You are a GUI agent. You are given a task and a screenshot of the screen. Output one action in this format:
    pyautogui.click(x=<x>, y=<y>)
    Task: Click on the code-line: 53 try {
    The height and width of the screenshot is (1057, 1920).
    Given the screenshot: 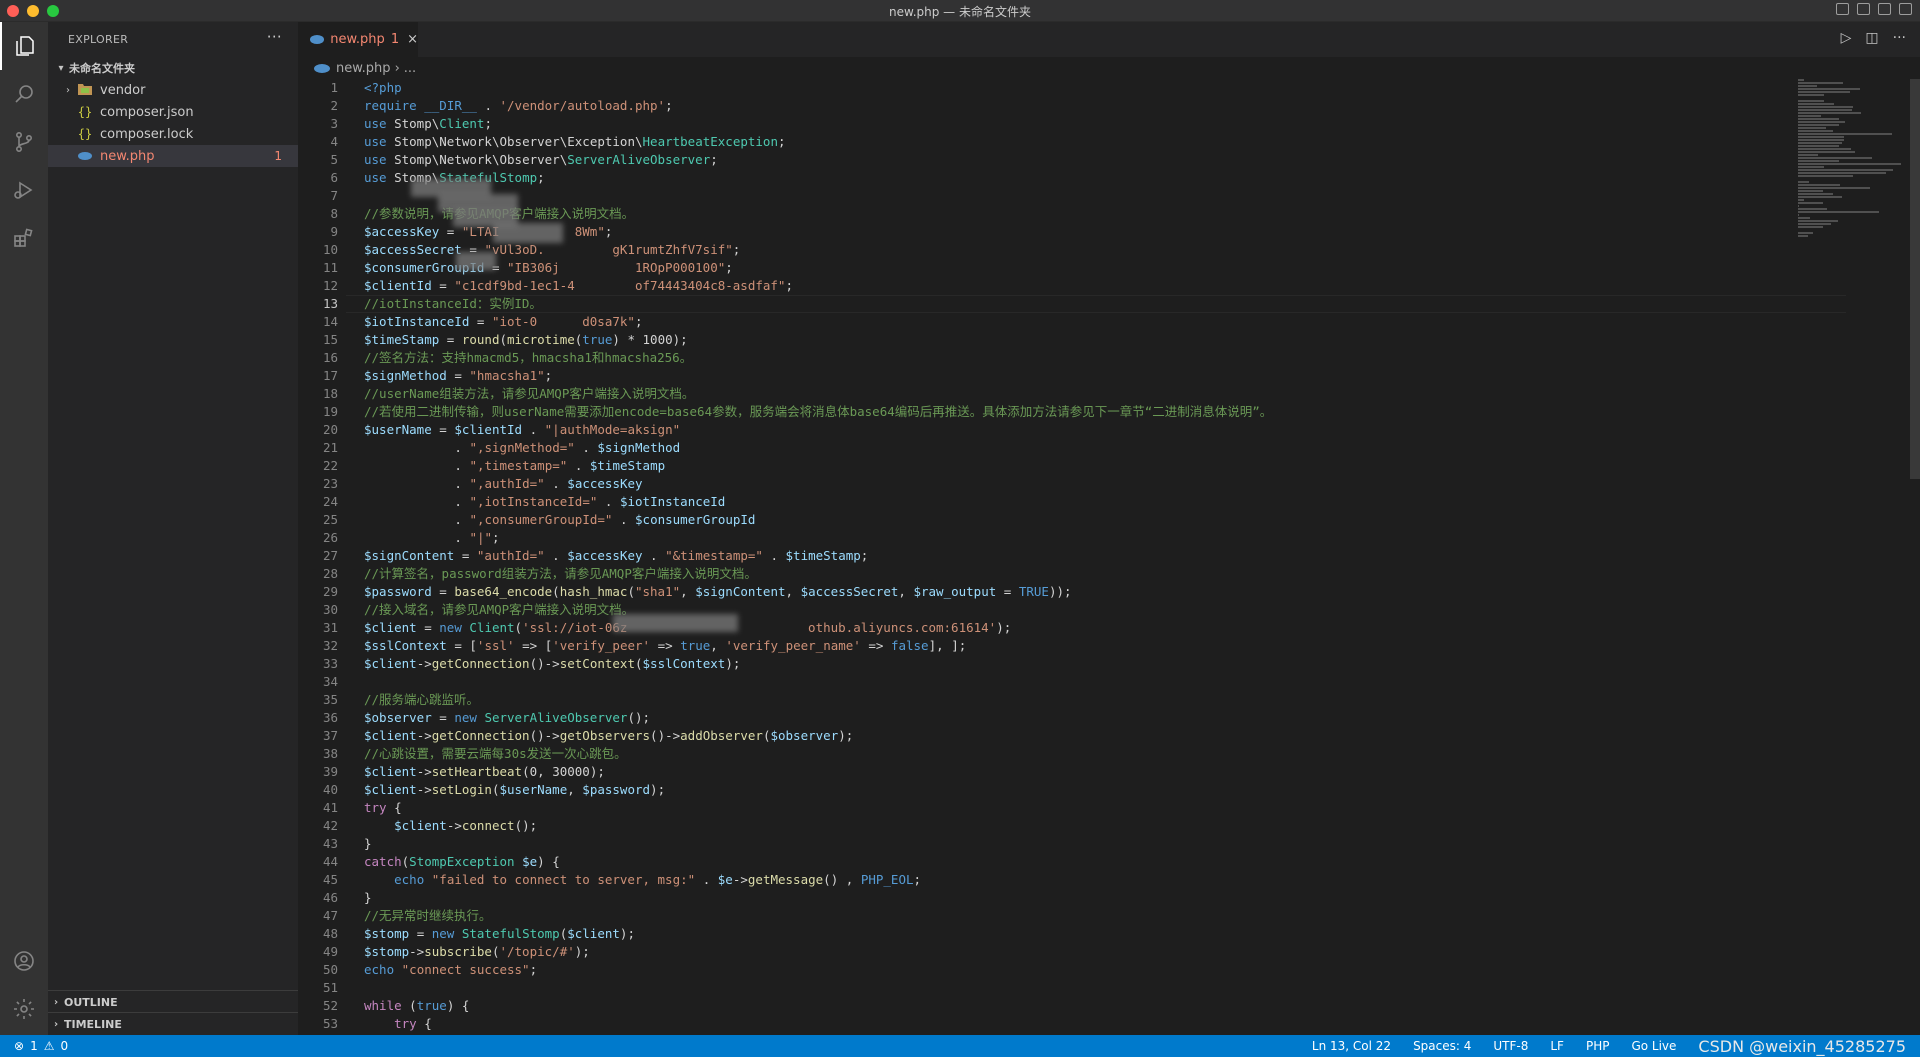 What is the action you would take?
    pyautogui.click(x=365, y=1024)
    